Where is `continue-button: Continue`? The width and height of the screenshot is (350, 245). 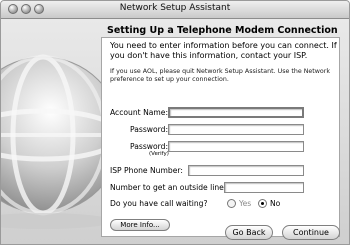
continue-button: Continue is located at coordinates (311, 232).